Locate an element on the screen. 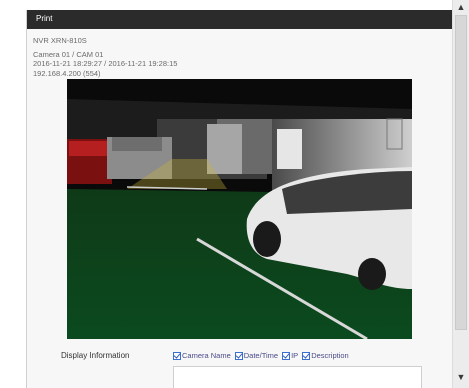  display-options: Camera Name Date/Time IP Description is located at coordinates (261, 355).